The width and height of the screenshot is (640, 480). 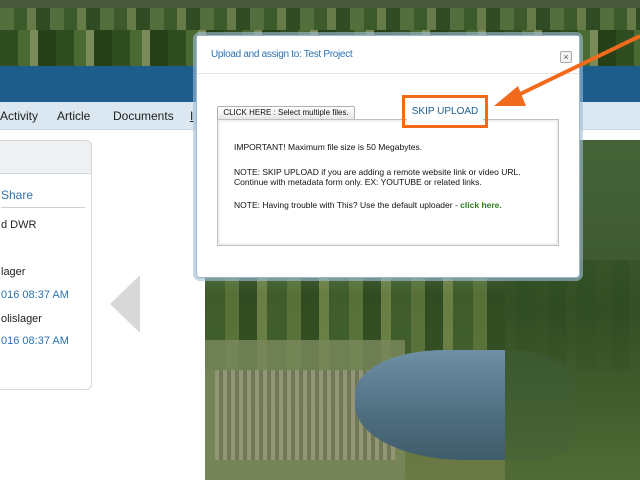 What do you see at coordinates (566, 57) in the screenshot?
I see `close-icon: ×` at bounding box center [566, 57].